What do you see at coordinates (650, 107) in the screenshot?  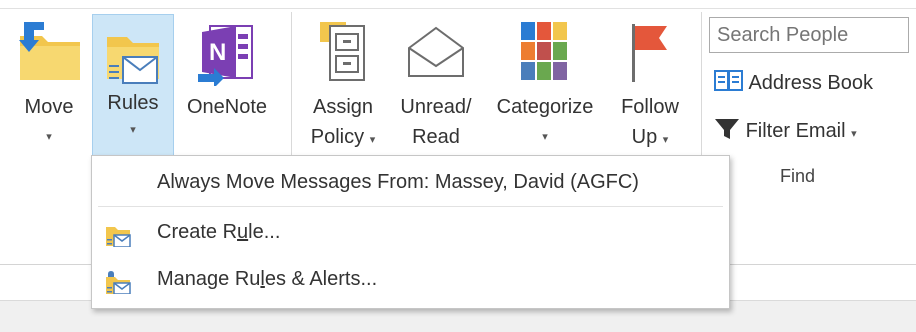 I see `follow-up-line1: Follow` at bounding box center [650, 107].